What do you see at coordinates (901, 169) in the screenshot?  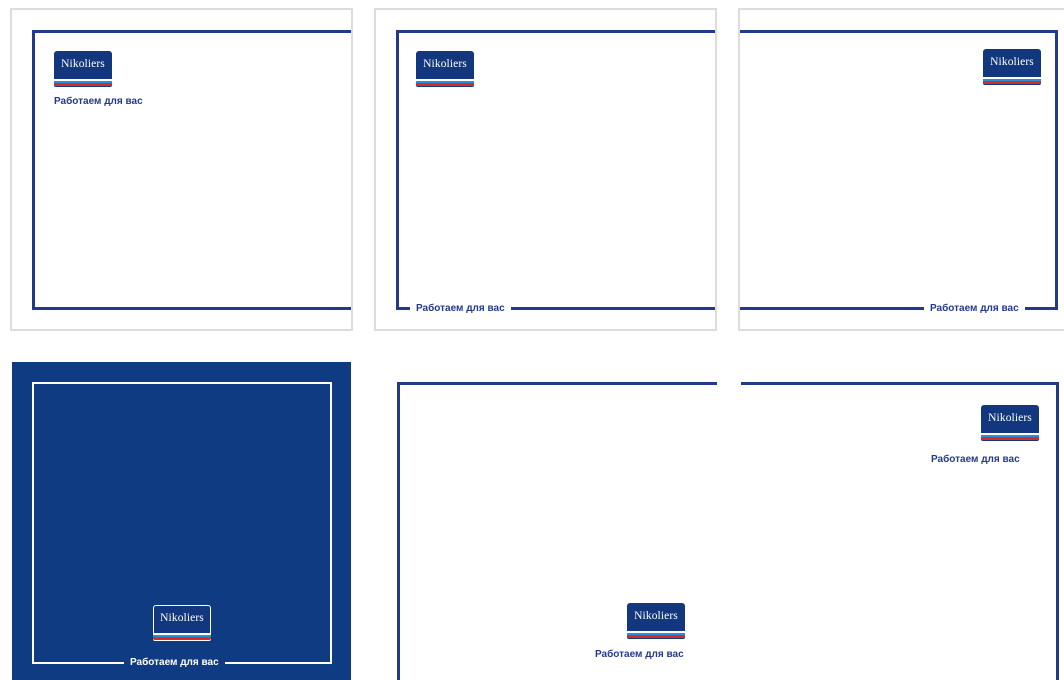 I see `layout-card-3: Nikoliers Работаем для вас` at bounding box center [901, 169].